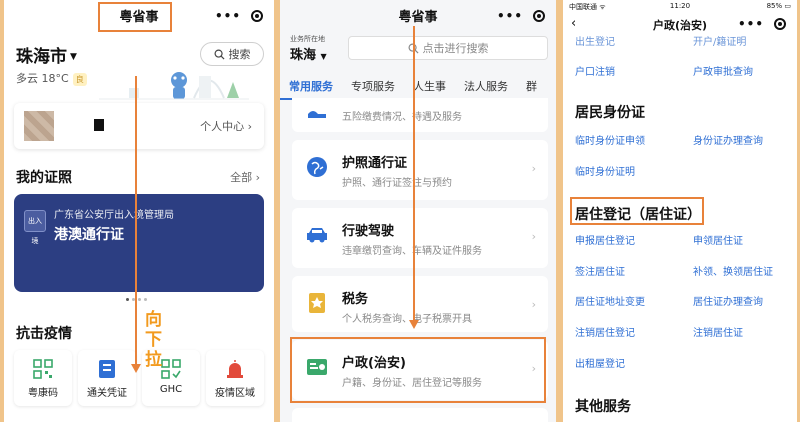 The image size is (800, 422). What do you see at coordinates (39, 126) in the screenshot?
I see `avatar` at bounding box center [39, 126].